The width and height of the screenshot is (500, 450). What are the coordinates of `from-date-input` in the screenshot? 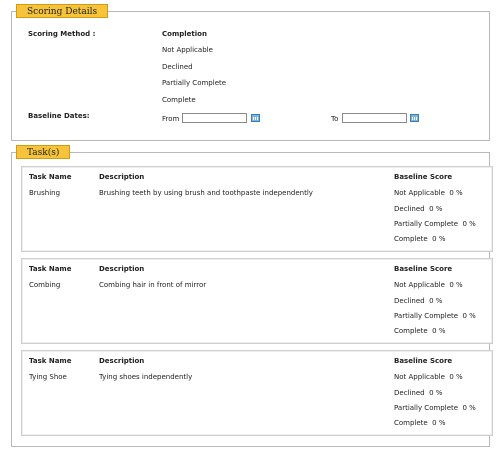 It's located at (214, 118).